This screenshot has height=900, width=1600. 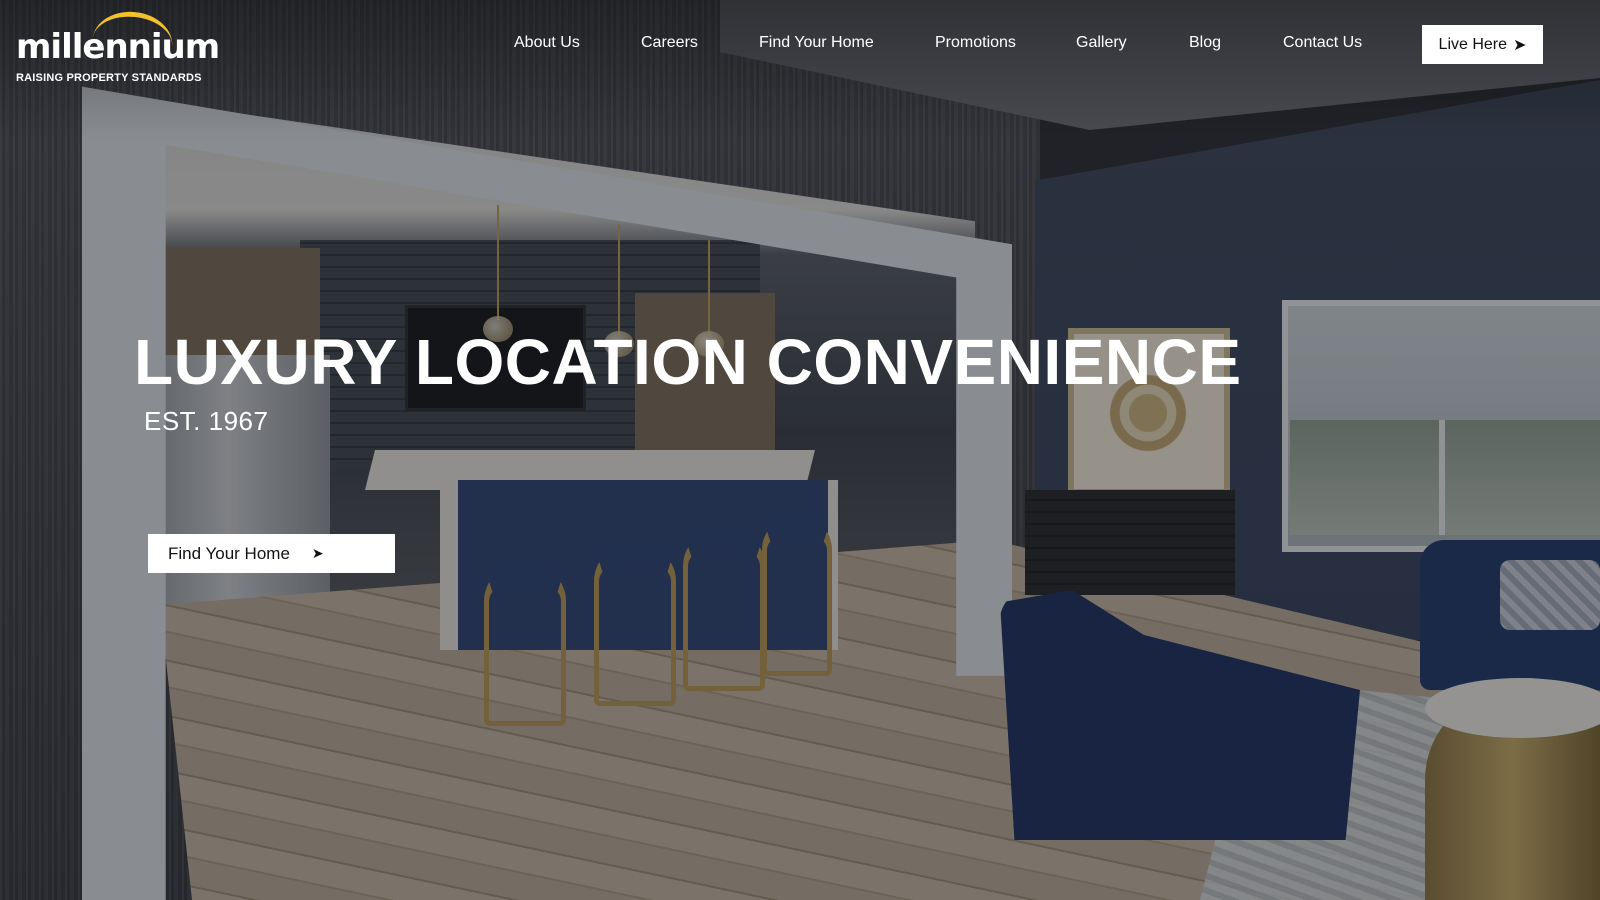 I want to click on logo-tagline: RAISING PROPERTY STANDARDS, so click(x=109, y=78).